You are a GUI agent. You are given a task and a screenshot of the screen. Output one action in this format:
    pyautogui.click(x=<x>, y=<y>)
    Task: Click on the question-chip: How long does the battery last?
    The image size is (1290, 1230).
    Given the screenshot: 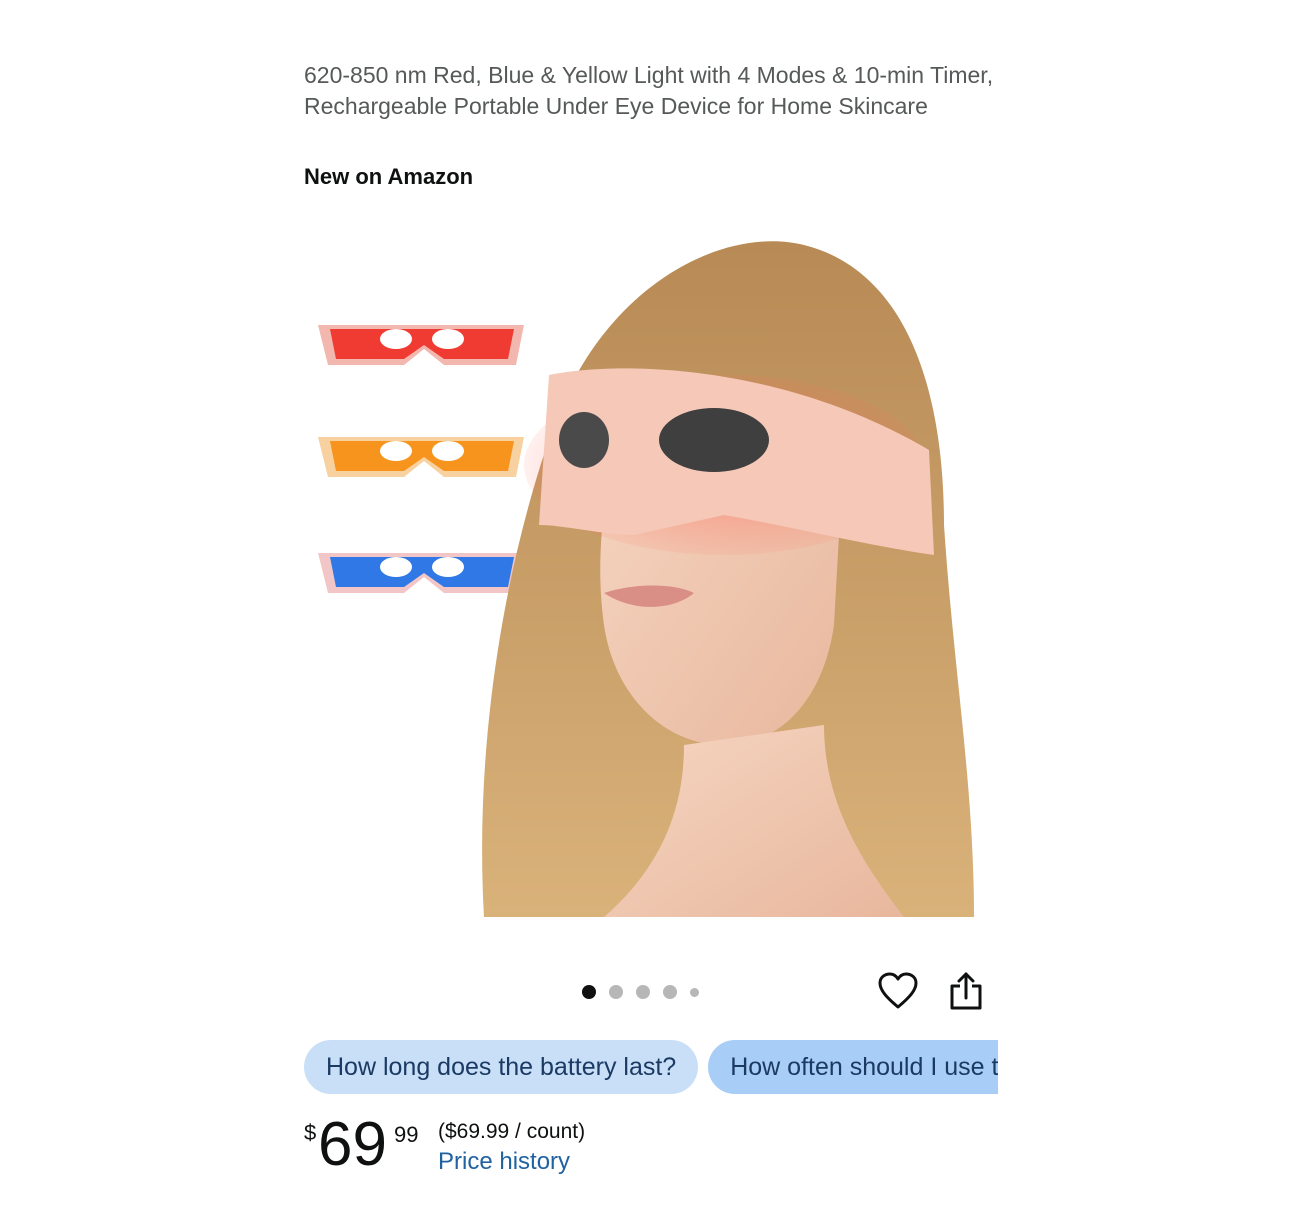 What is the action you would take?
    pyautogui.click(x=501, y=1067)
    